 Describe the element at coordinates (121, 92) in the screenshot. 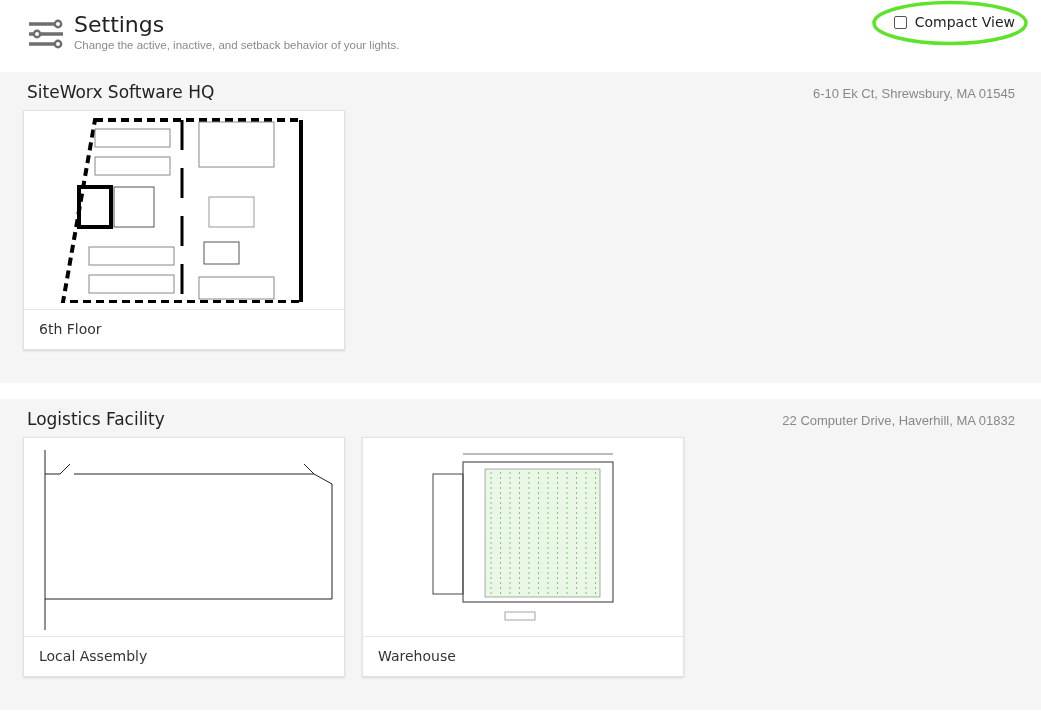

I see `site-name: SiteWorx Software HQ` at that location.